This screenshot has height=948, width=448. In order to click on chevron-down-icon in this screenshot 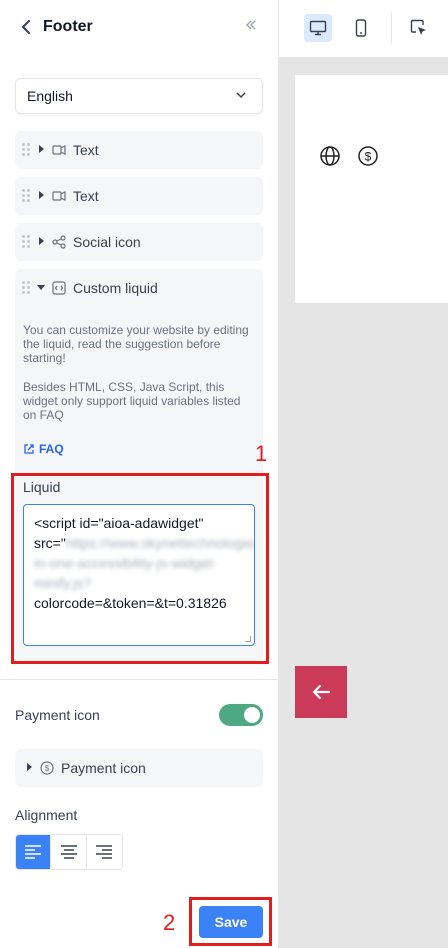, I will do `click(241, 95)`.